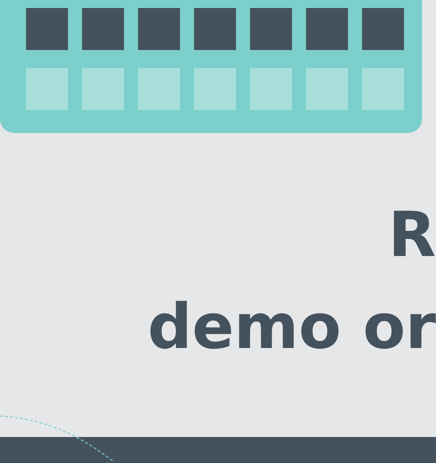  Describe the element at coordinates (292, 327) in the screenshot. I see `heading-text: demo or` at that location.